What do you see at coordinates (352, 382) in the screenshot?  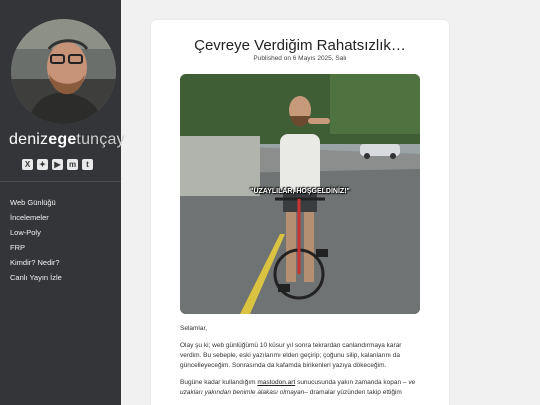 I see `para2-text-b: sunucusunda yakın zamanda kopan –` at bounding box center [352, 382].